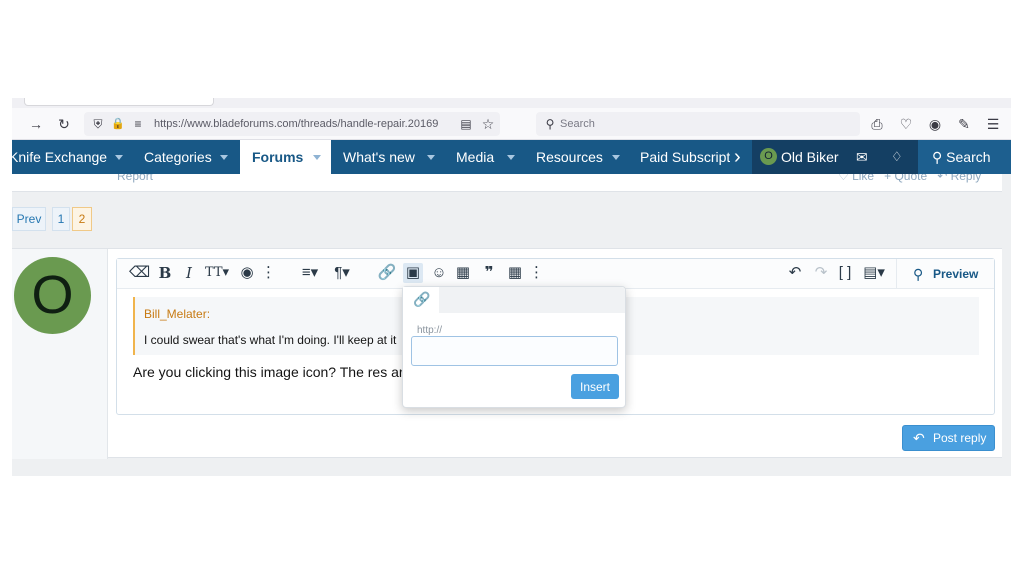 The width and height of the screenshot is (1024, 576). I want to click on lock-icon: 🔒, so click(118, 124).